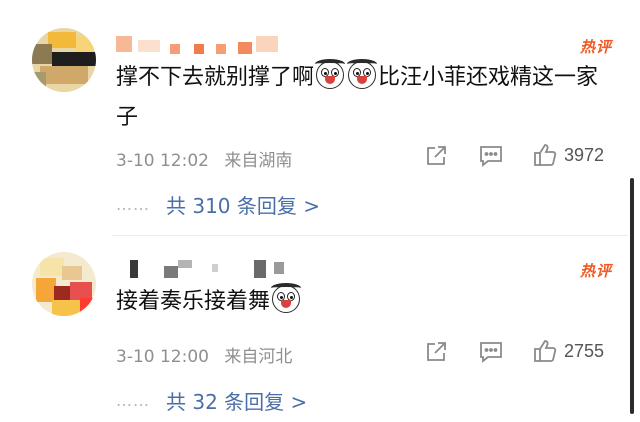 This screenshot has width=640, height=422. I want to click on view-replies-link: …… 共 32 条回复 >, so click(211, 400).